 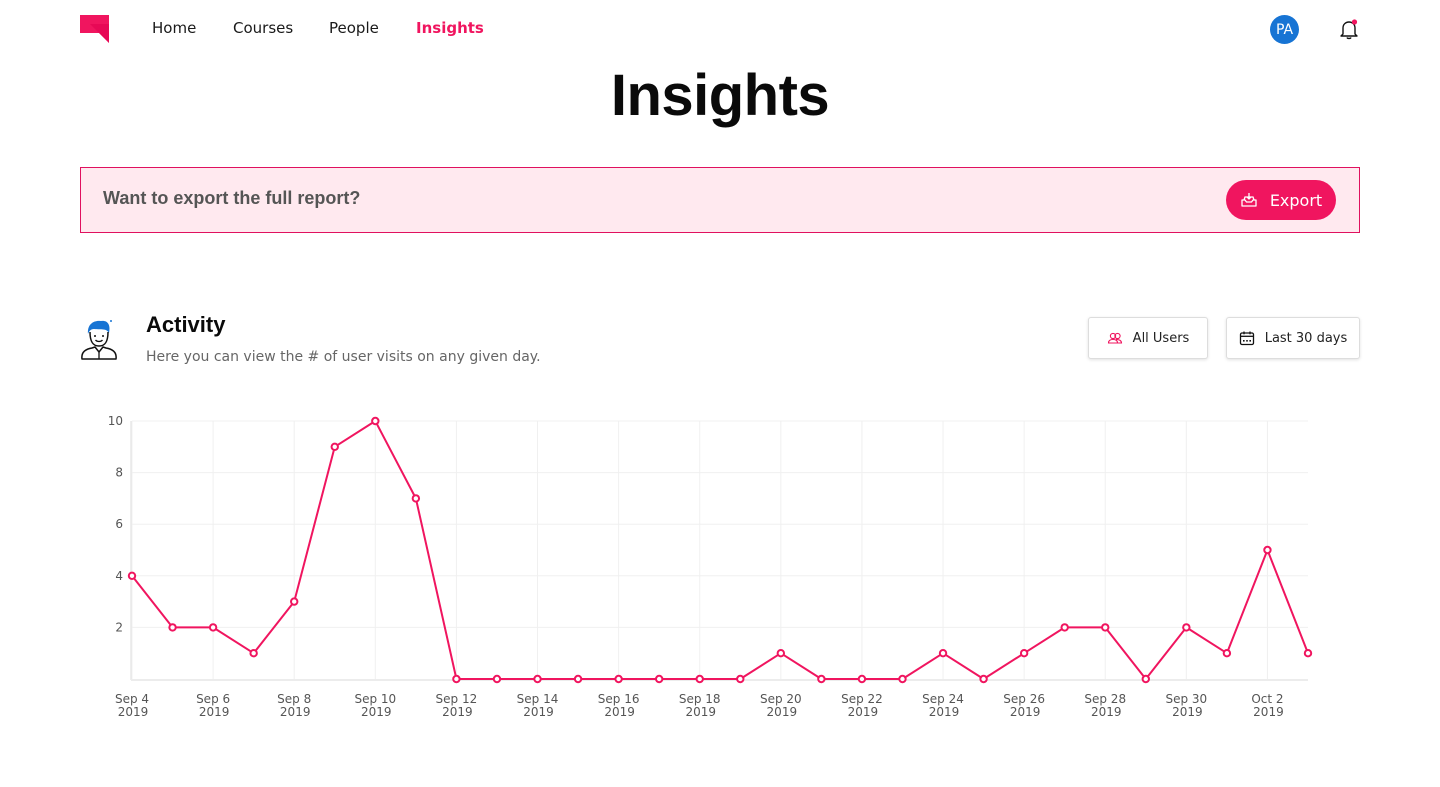 What do you see at coordinates (232, 198) in the screenshot?
I see `banner-text: Want to export the full report?` at bounding box center [232, 198].